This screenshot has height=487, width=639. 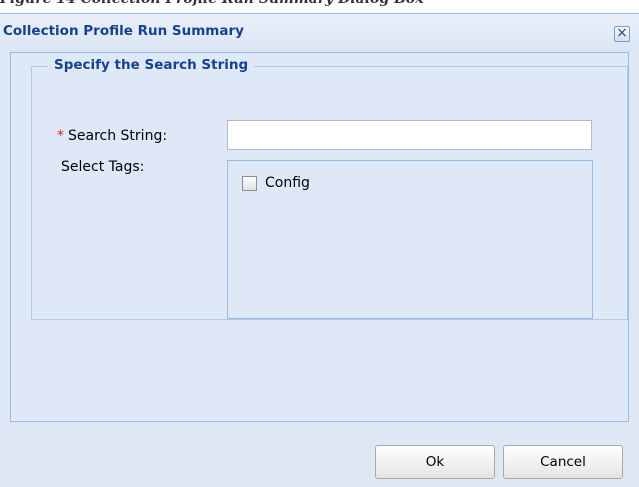 What do you see at coordinates (435, 462) in the screenshot?
I see `ok-button: Ok` at bounding box center [435, 462].